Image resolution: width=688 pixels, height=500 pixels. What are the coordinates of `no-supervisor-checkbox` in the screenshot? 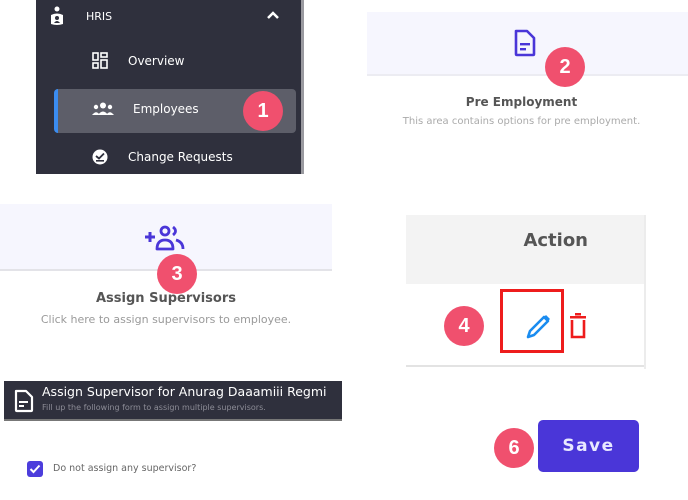 It's located at (35, 469).